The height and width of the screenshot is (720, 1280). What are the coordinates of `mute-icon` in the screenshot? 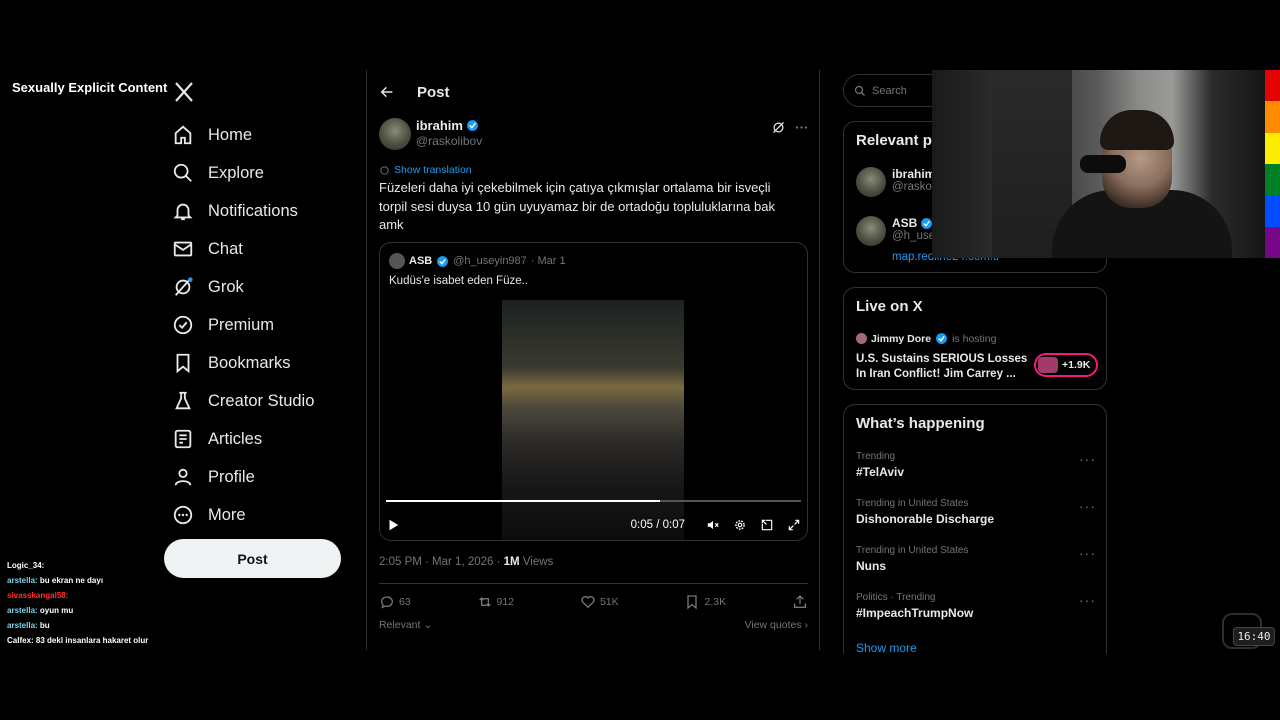 It's located at (713, 525).